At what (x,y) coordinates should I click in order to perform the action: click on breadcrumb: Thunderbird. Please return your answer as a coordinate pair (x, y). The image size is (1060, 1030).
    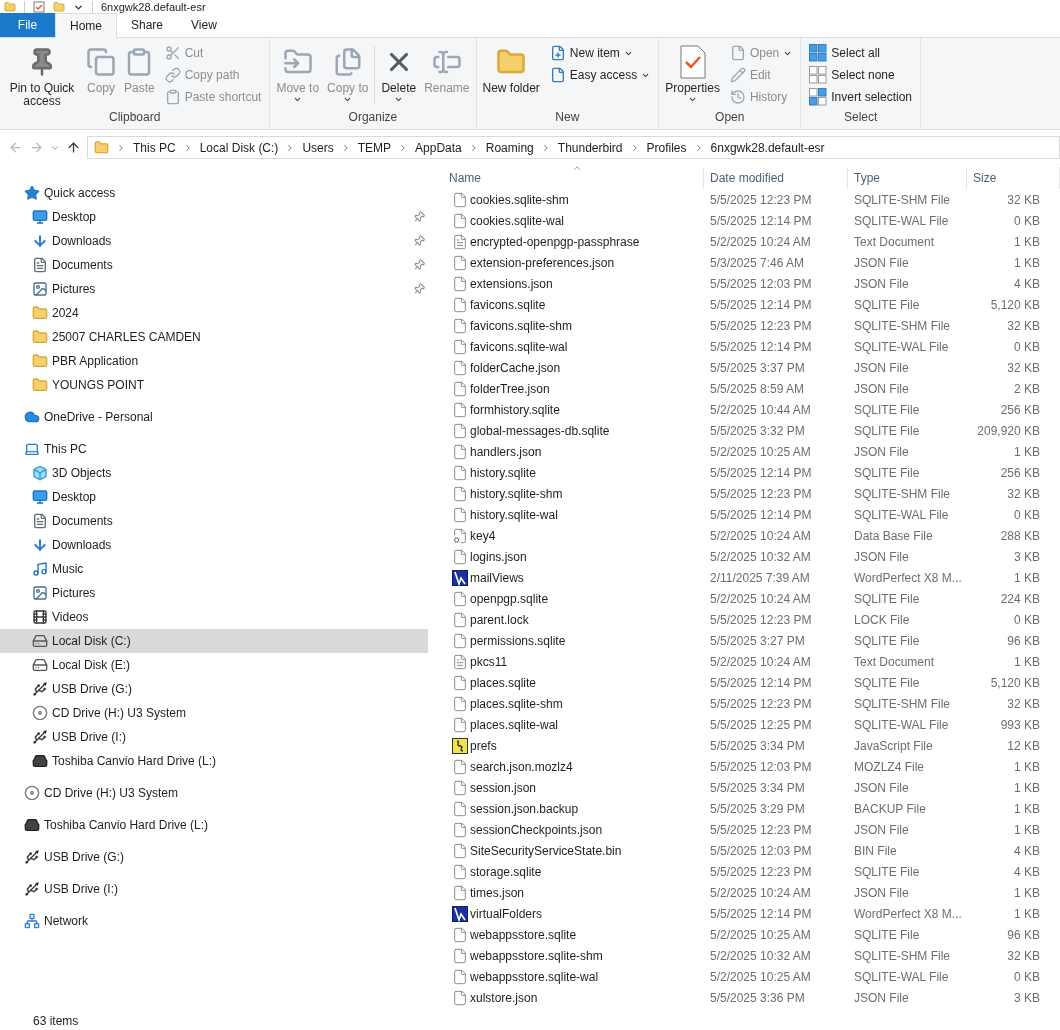
    Looking at the image, I should click on (590, 147).